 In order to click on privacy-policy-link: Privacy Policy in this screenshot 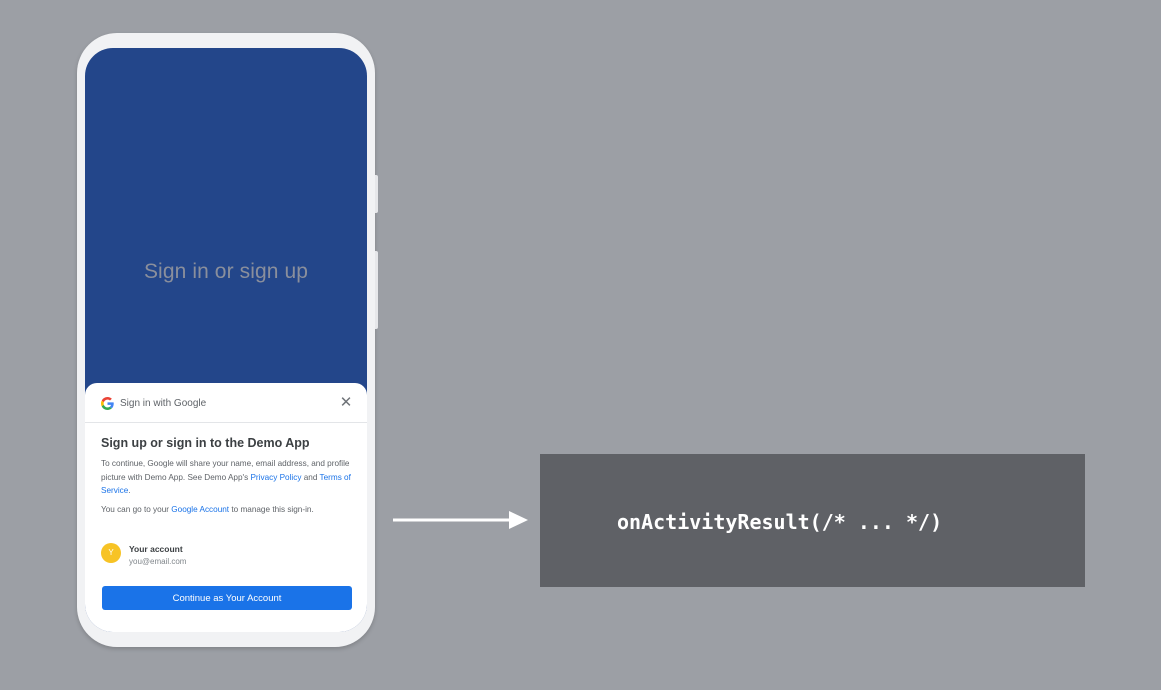, I will do `click(275, 477)`.